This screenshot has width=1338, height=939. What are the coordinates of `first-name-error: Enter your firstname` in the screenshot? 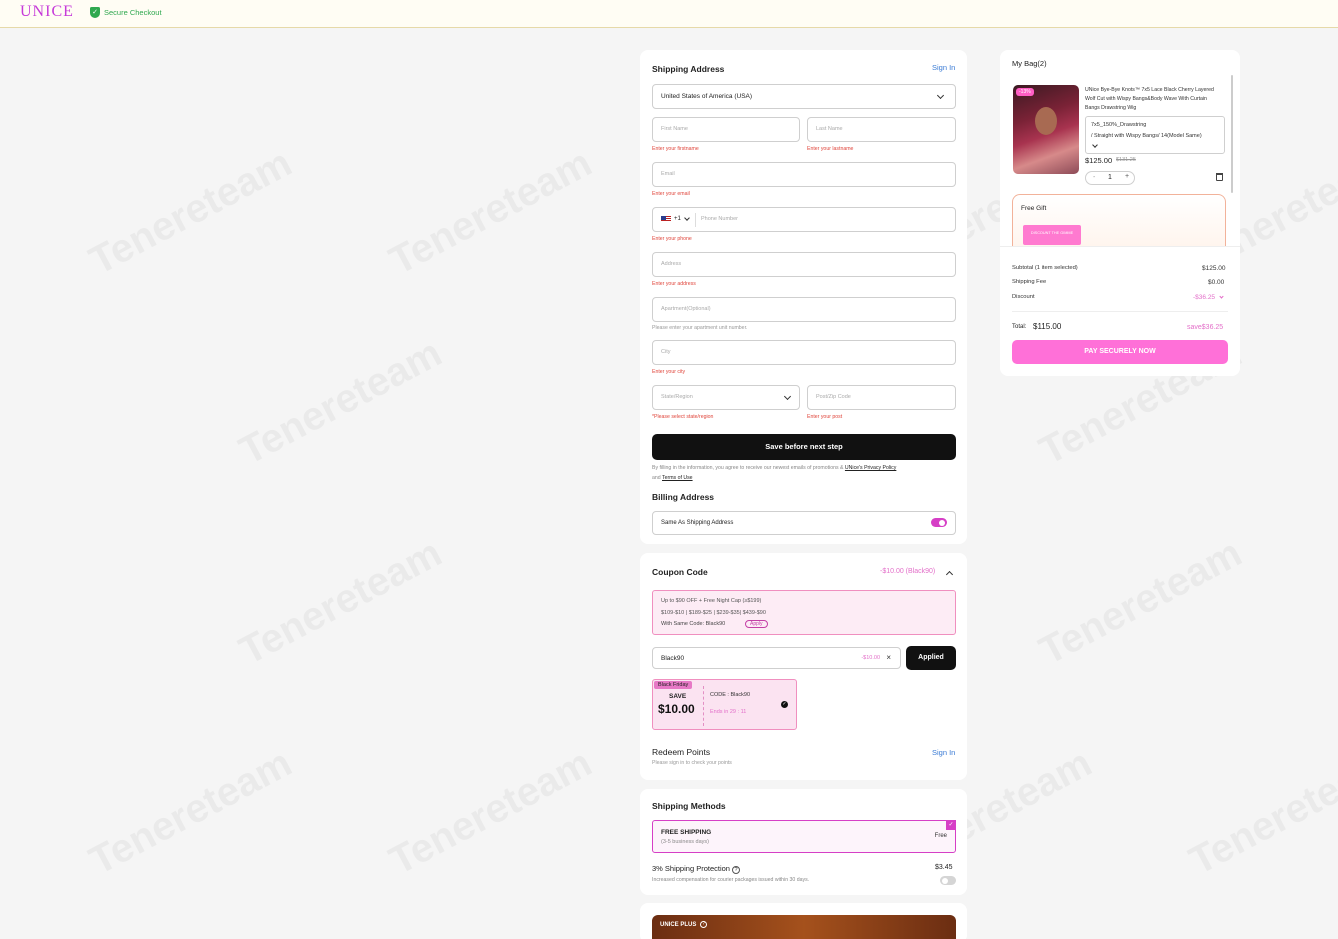 It's located at (675, 149).